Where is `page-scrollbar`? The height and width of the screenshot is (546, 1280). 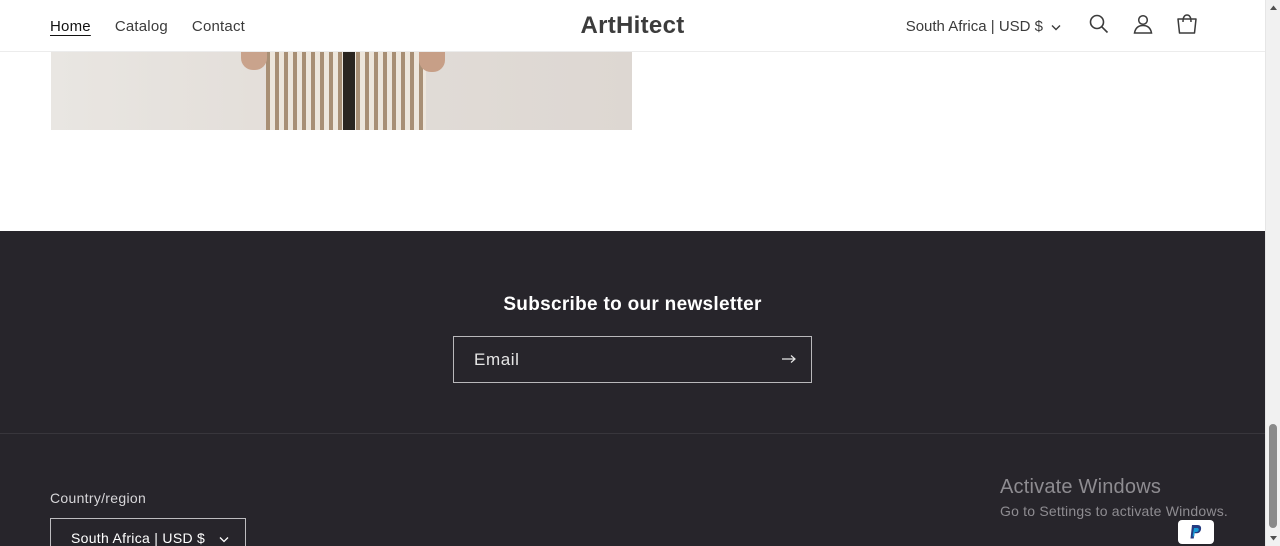
page-scrollbar is located at coordinates (1272, 273).